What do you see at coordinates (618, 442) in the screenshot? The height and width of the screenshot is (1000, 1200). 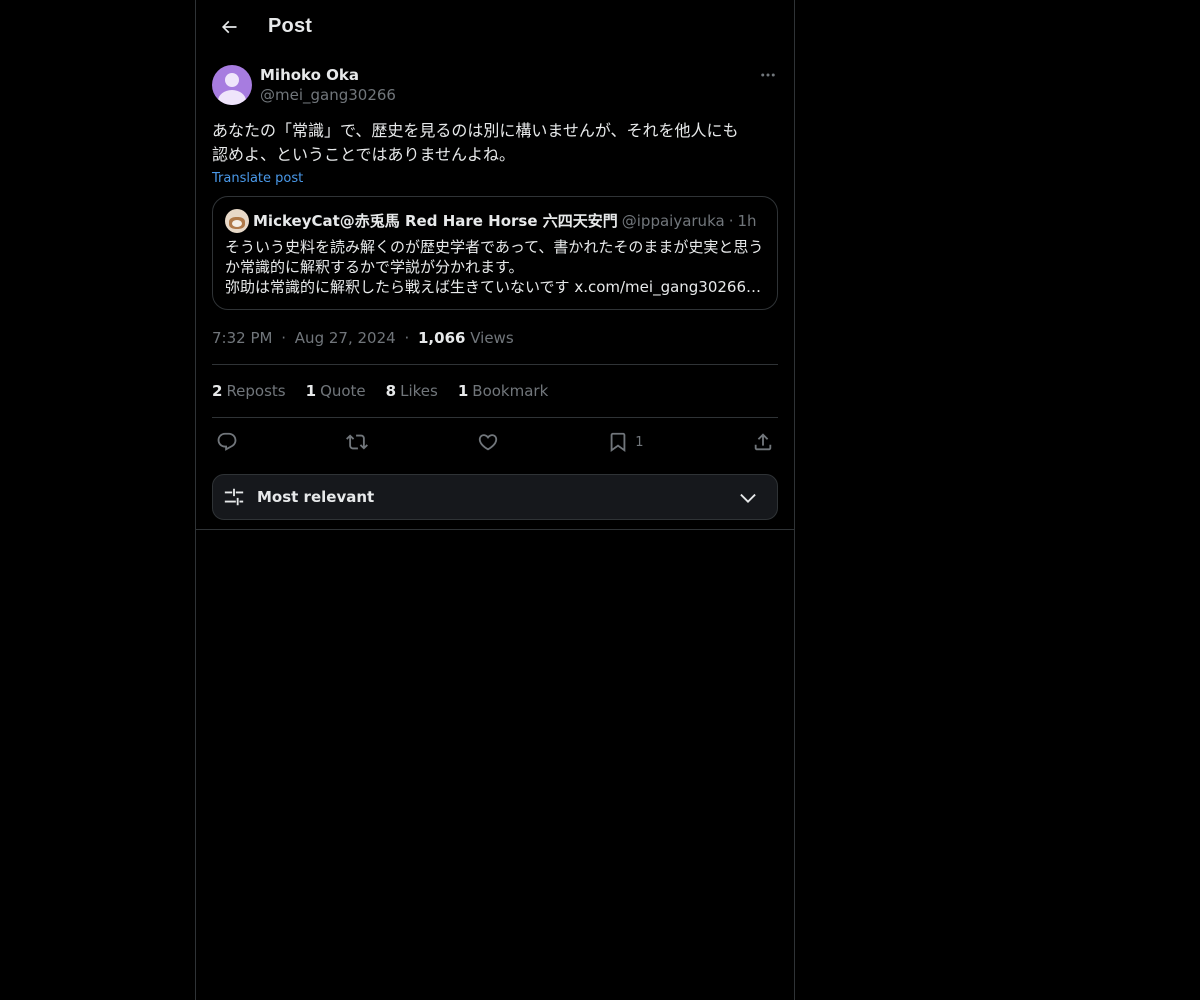 I see `bookmark-icon` at bounding box center [618, 442].